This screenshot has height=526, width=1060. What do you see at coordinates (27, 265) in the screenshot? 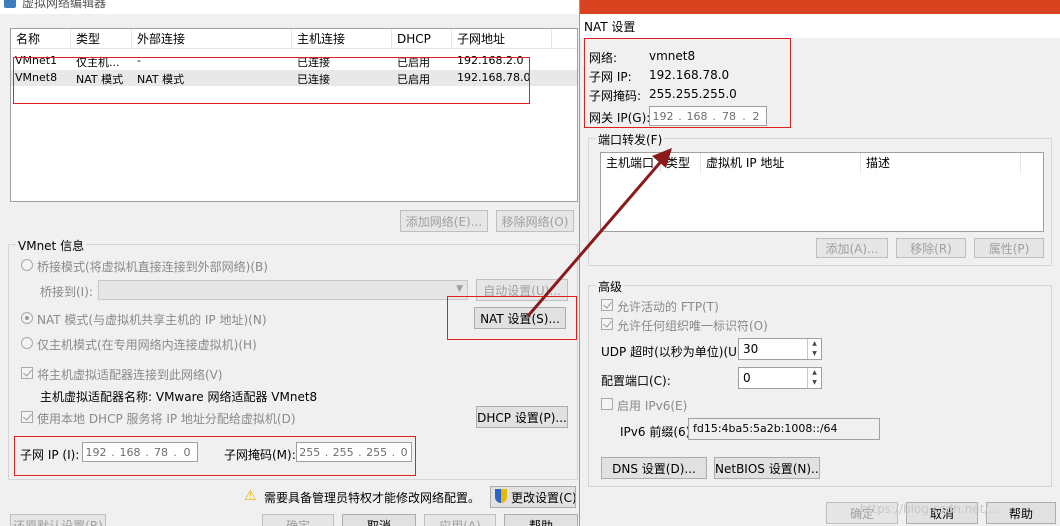
I see `bridge-mode-radio` at bounding box center [27, 265].